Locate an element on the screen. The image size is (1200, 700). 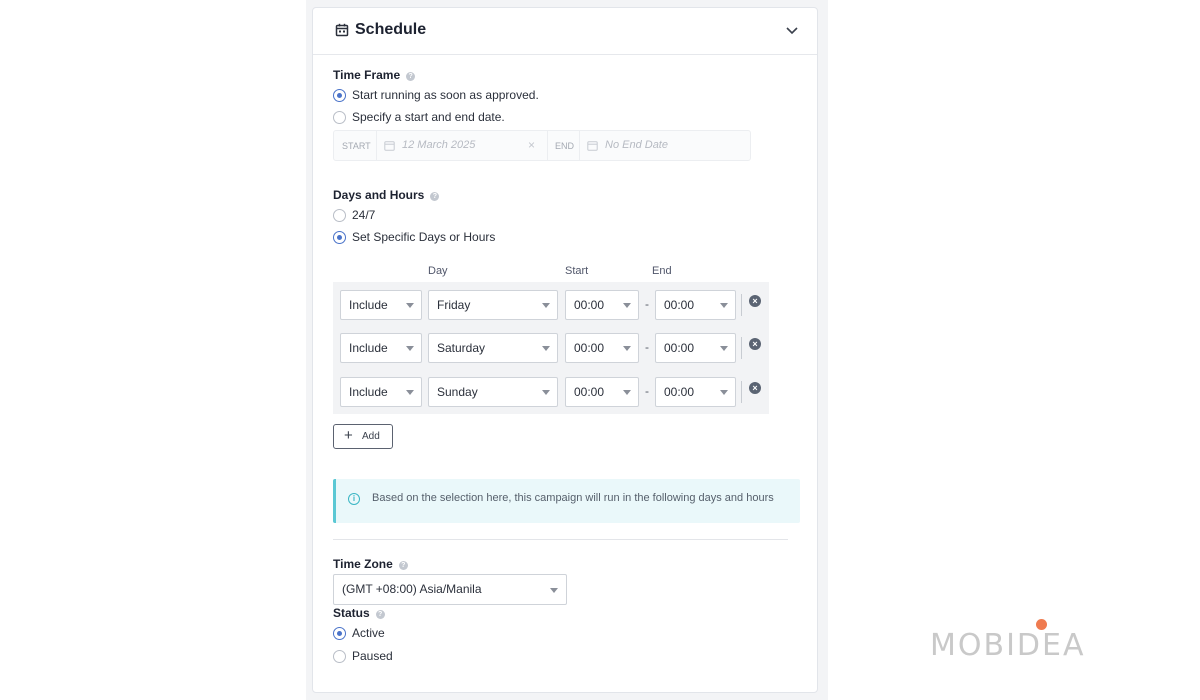
select-value: Friday is located at coordinates (454, 305).